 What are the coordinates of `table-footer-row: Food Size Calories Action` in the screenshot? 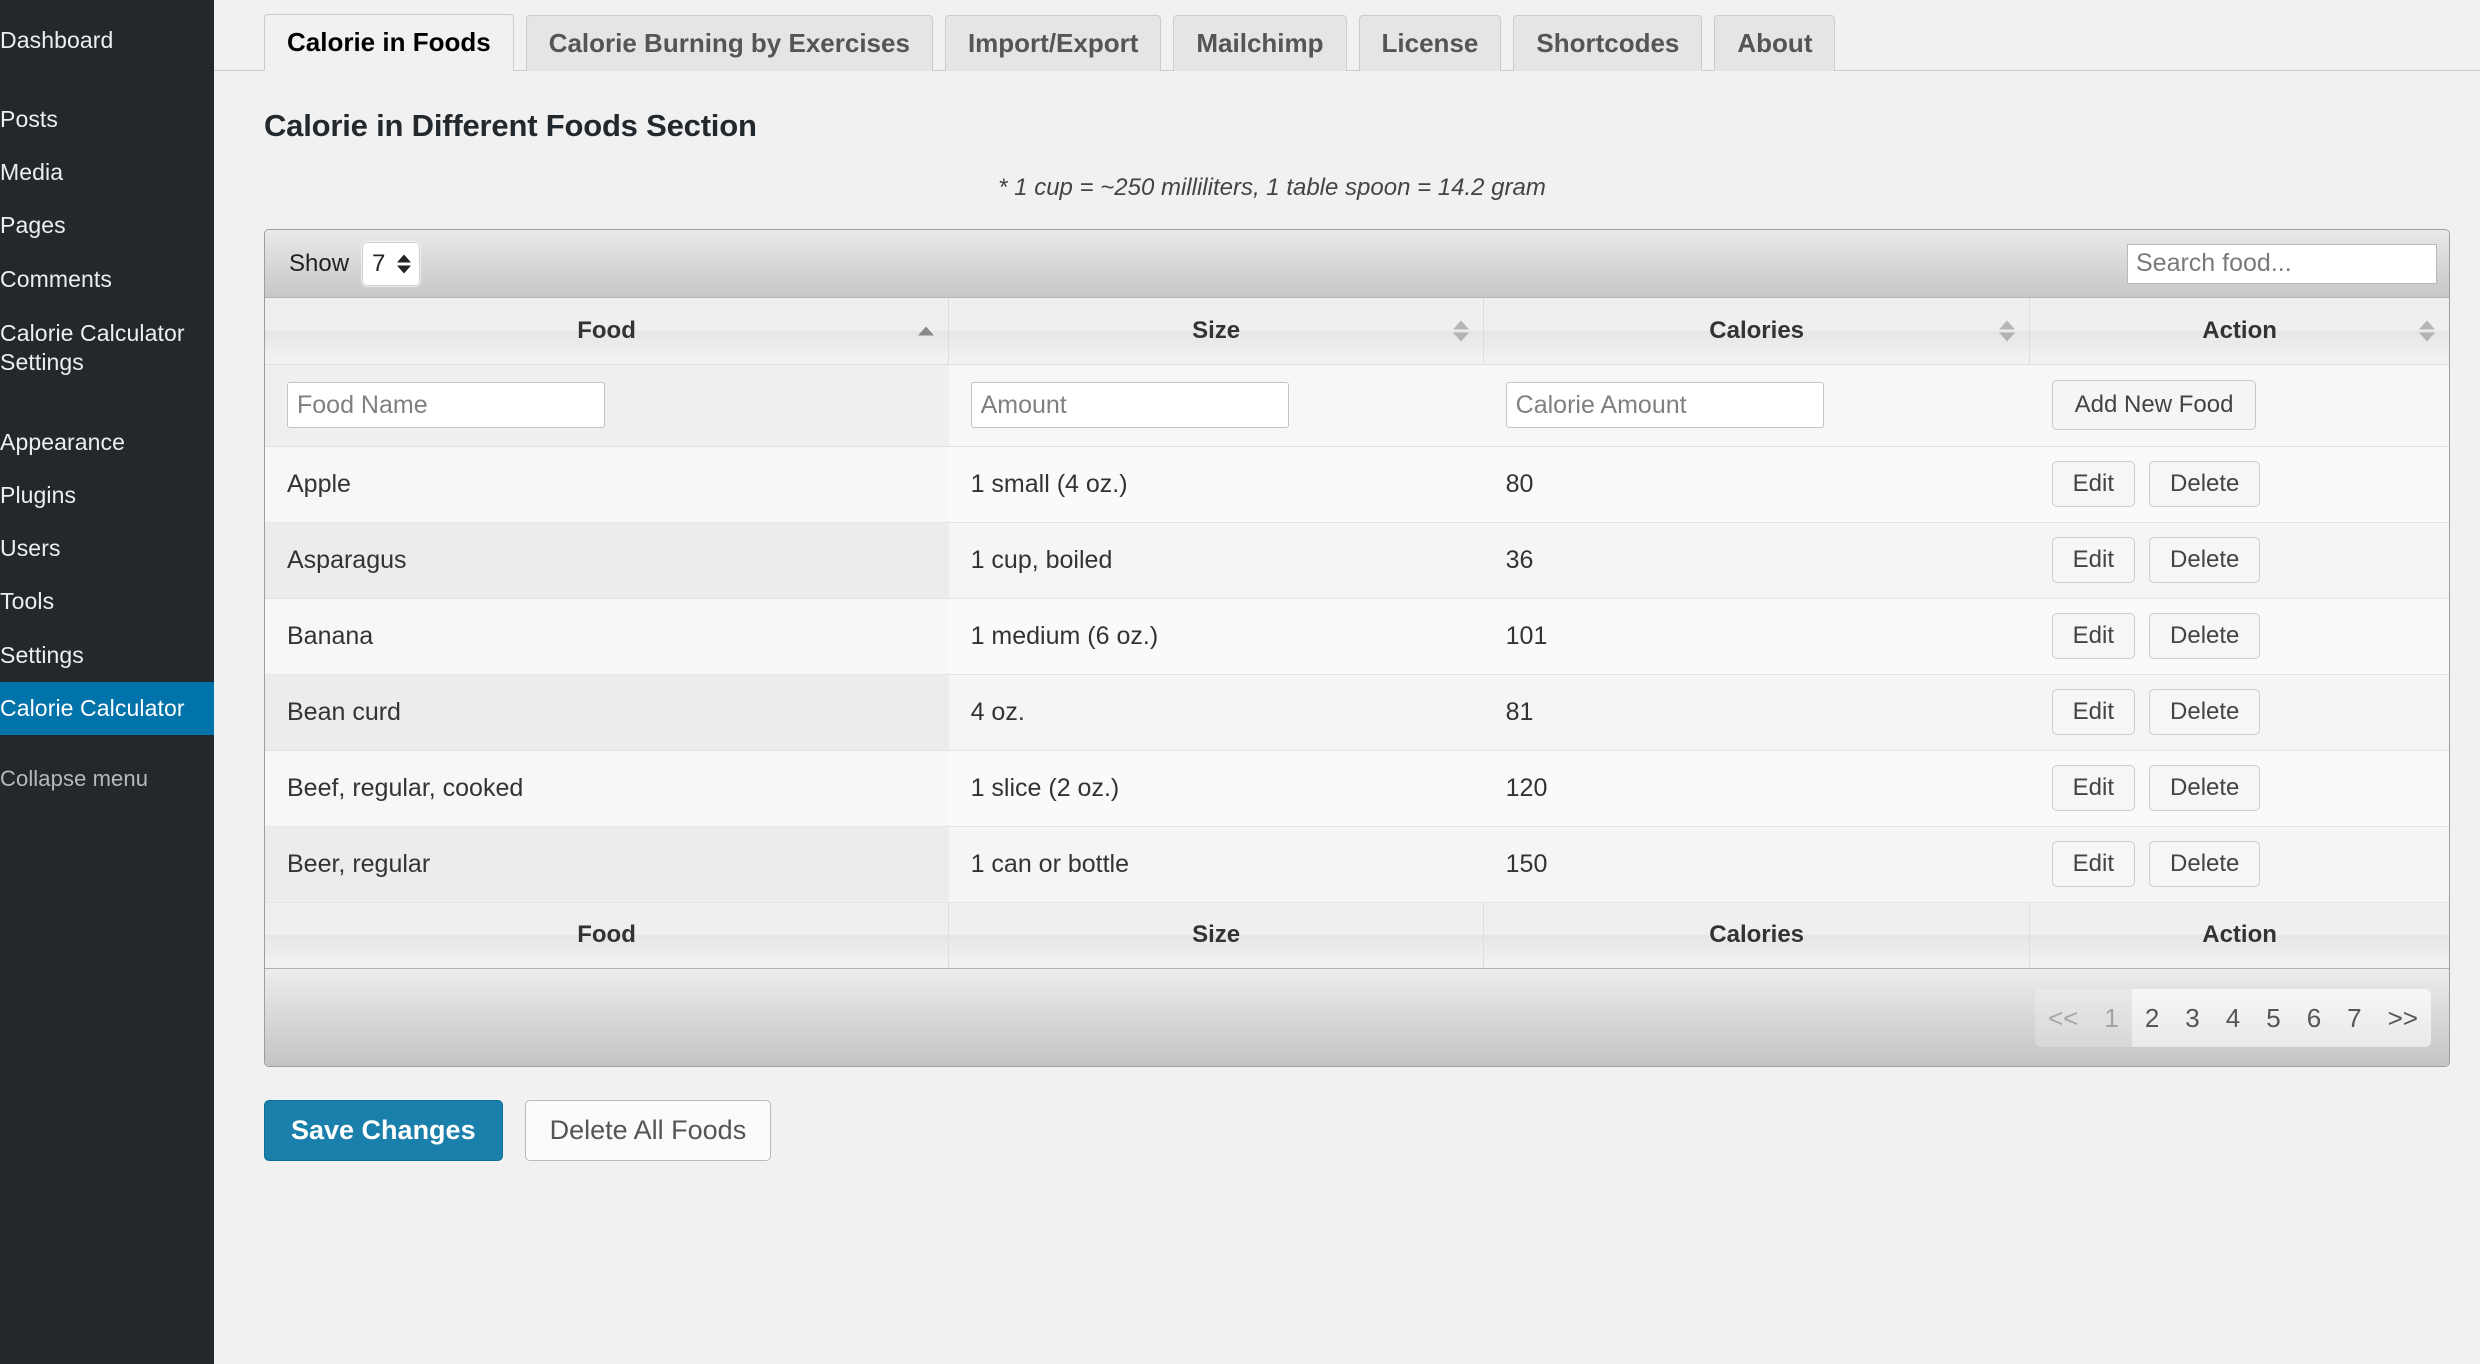 It's located at (1357, 934).